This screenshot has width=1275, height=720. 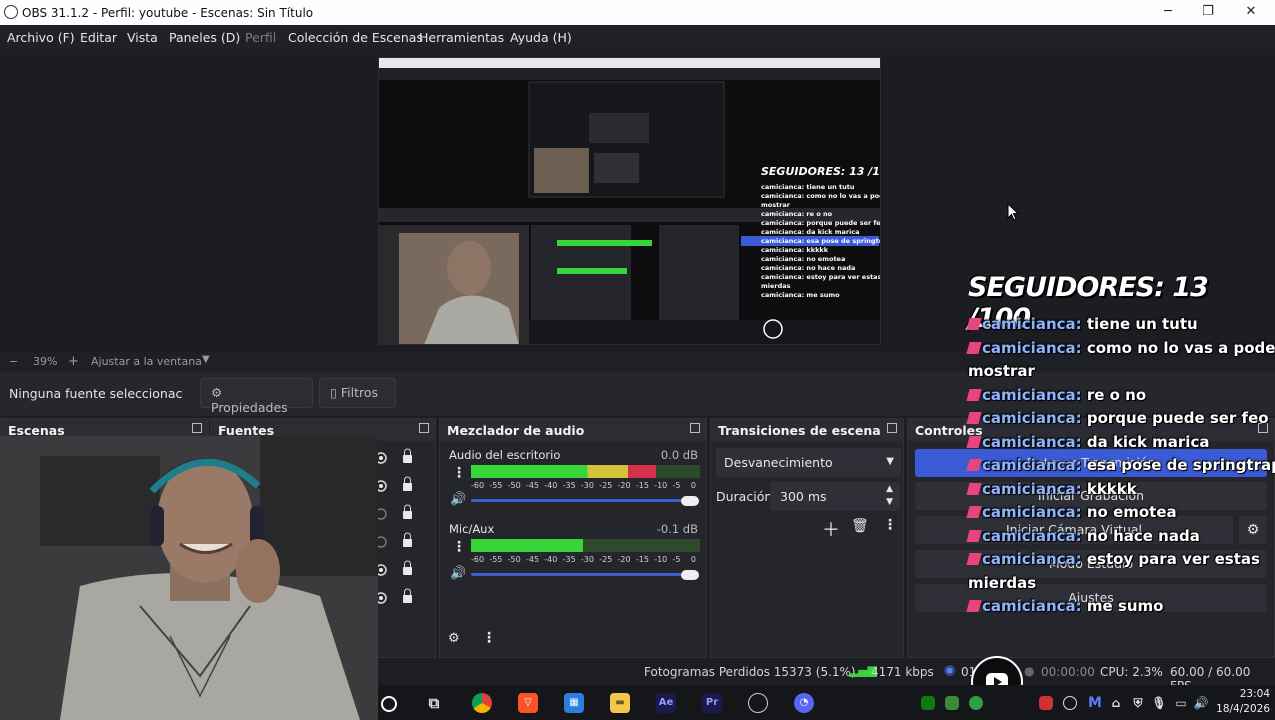 I want to click on clock-date: 18/4/2026, so click(x=1241, y=709).